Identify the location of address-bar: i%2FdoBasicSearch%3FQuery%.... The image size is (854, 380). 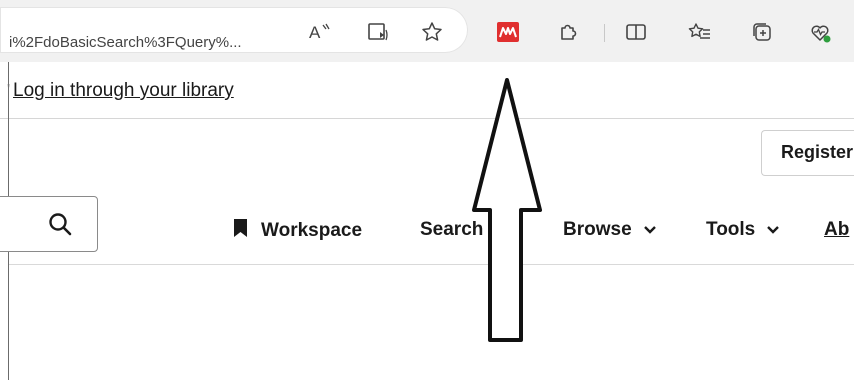
(234, 30).